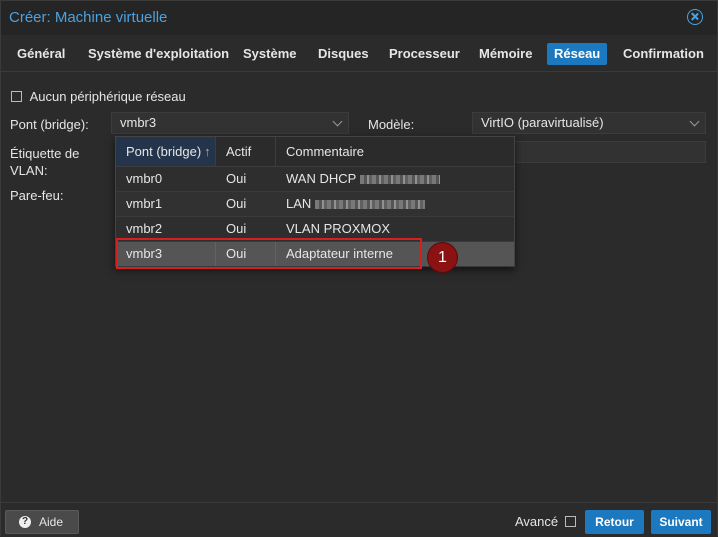 The width and height of the screenshot is (718, 537). Describe the element at coordinates (230, 123) in the screenshot. I see `bridge-select: vmbr3` at that location.